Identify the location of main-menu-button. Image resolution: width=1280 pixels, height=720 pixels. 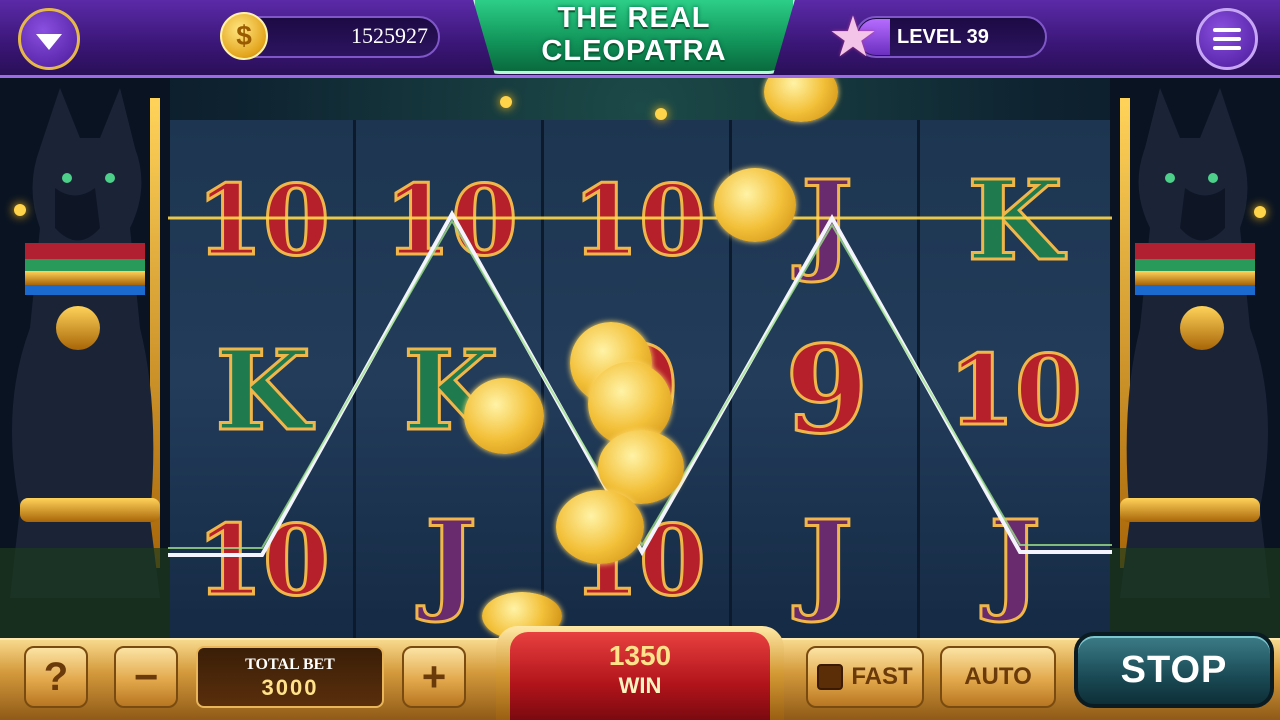
(1227, 39).